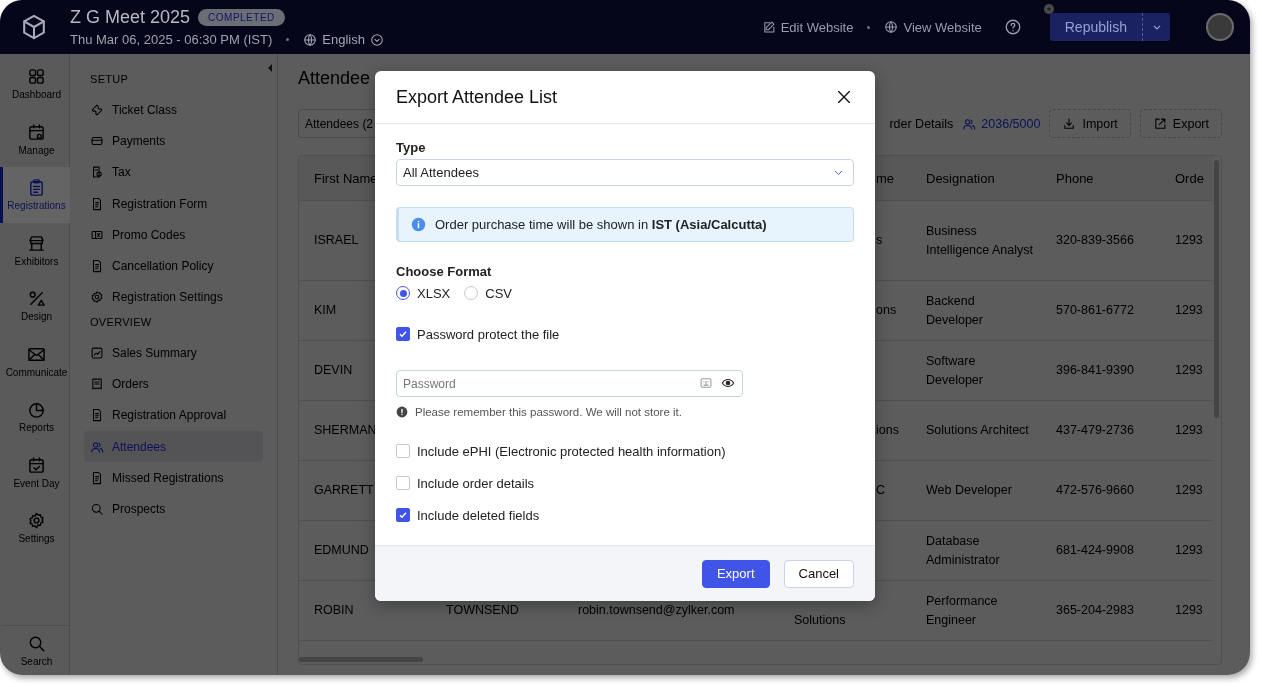 The height and width of the screenshot is (687, 1262). Describe the element at coordinates (167, 297) in the screenshot. I see `sidebar-item: Registration Settings` at that location.